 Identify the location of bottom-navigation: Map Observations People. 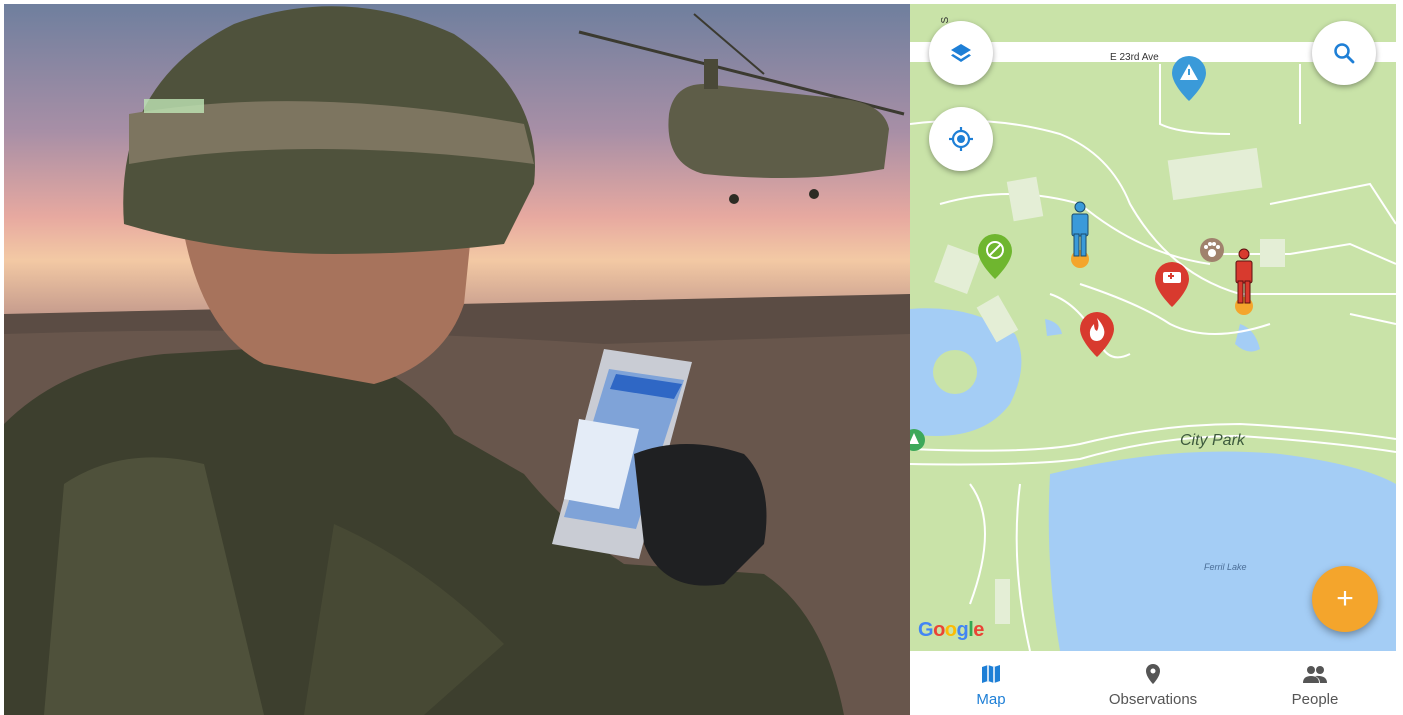
(1153, 683).